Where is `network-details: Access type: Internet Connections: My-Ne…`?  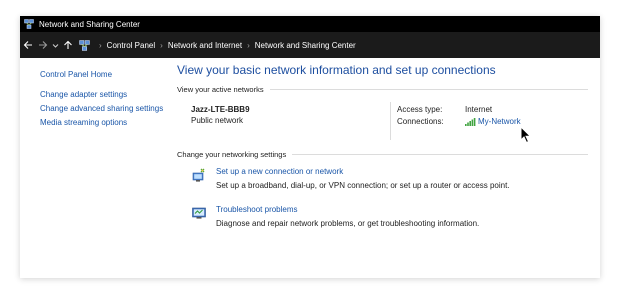
network-details: Access type: Internet Connections: My-Ne… is located at coordinates (459, 116).